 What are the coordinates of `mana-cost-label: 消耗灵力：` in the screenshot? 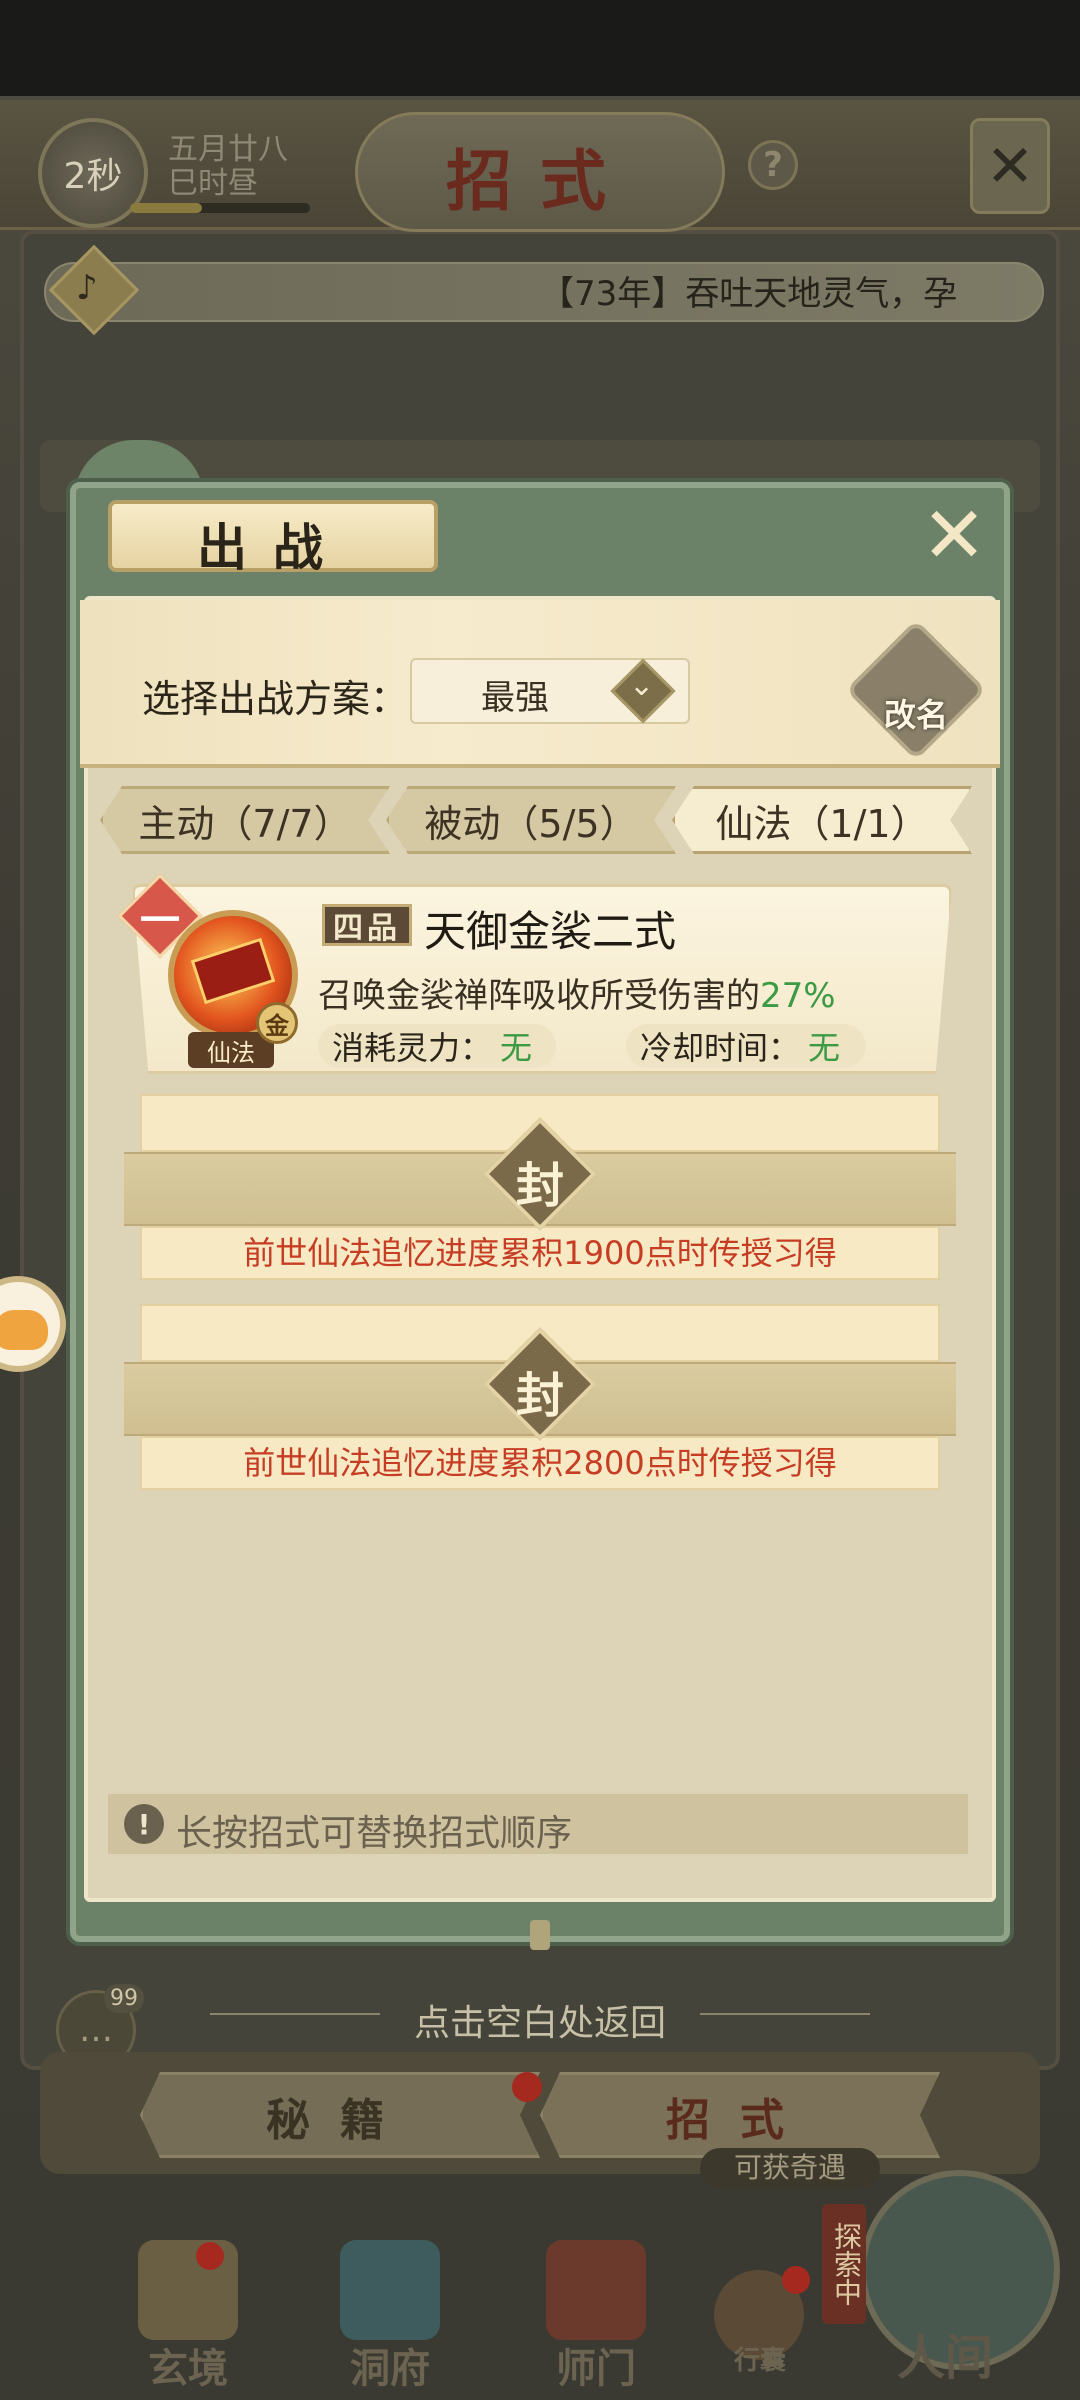 It's located at (412, 1048).